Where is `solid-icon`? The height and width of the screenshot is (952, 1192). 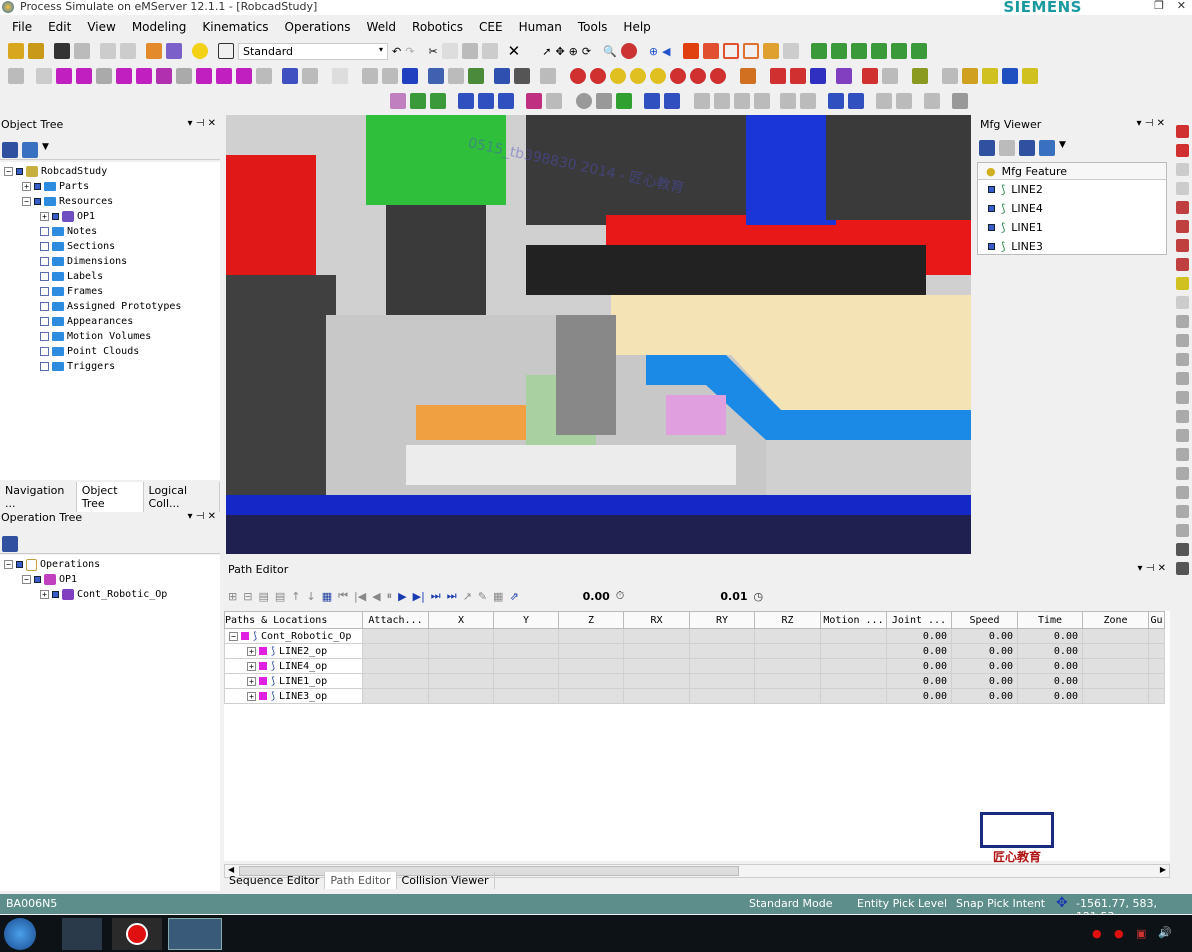 solid-icon is located at coordinates (690, 51).